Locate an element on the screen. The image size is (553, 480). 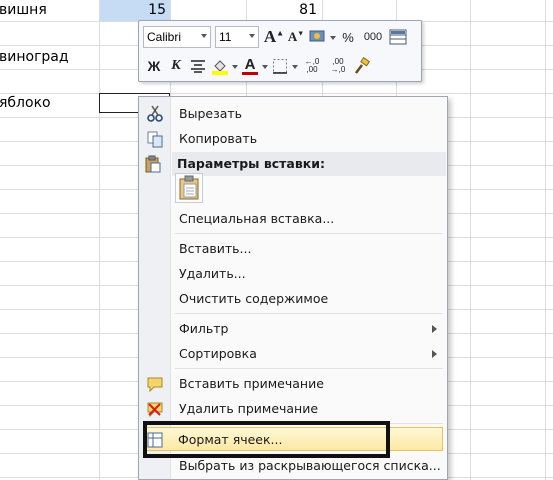
menu-item-insert-comment: Вставить примечание is located at coordinates (293, 384).